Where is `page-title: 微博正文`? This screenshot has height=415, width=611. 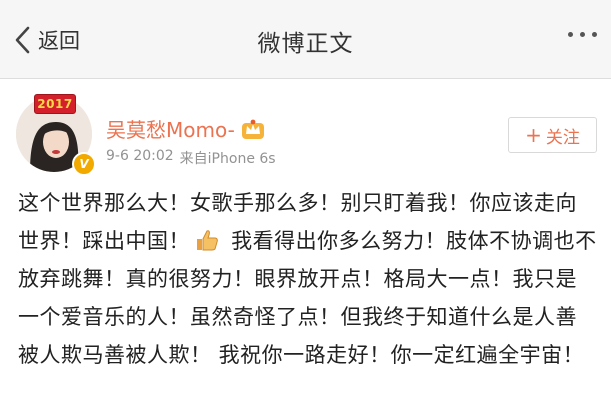
page-title: 微博正文 is located at coordinates (305, 44).